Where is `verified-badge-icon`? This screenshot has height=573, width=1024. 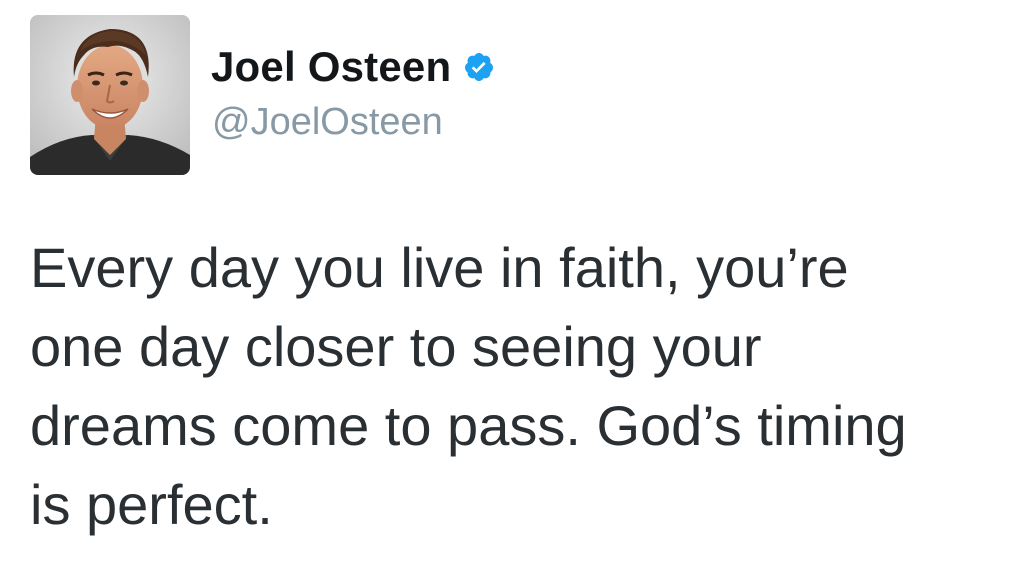 verified-badge-icon is located at coordinates (479, 67).